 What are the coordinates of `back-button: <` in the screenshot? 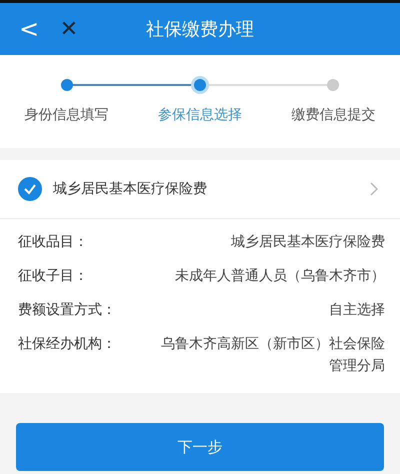 It's located at (29, 29).